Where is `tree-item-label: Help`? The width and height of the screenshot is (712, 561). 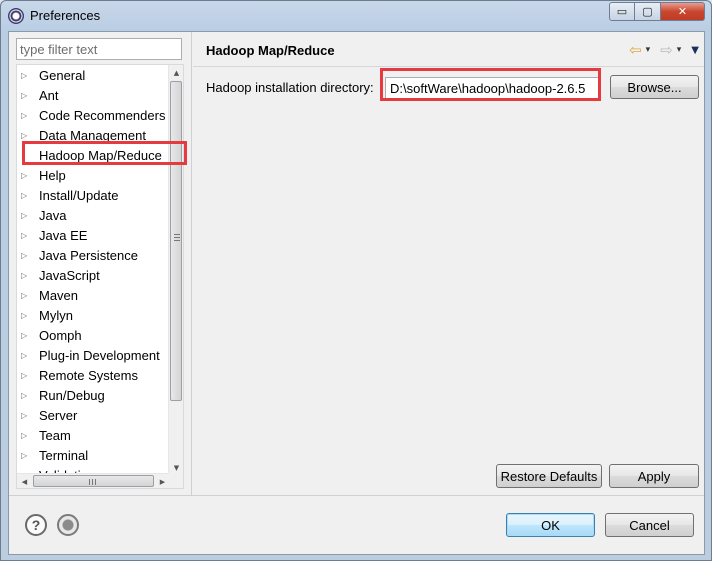
tree-item-label: Help is located at coordinates (52, 175).